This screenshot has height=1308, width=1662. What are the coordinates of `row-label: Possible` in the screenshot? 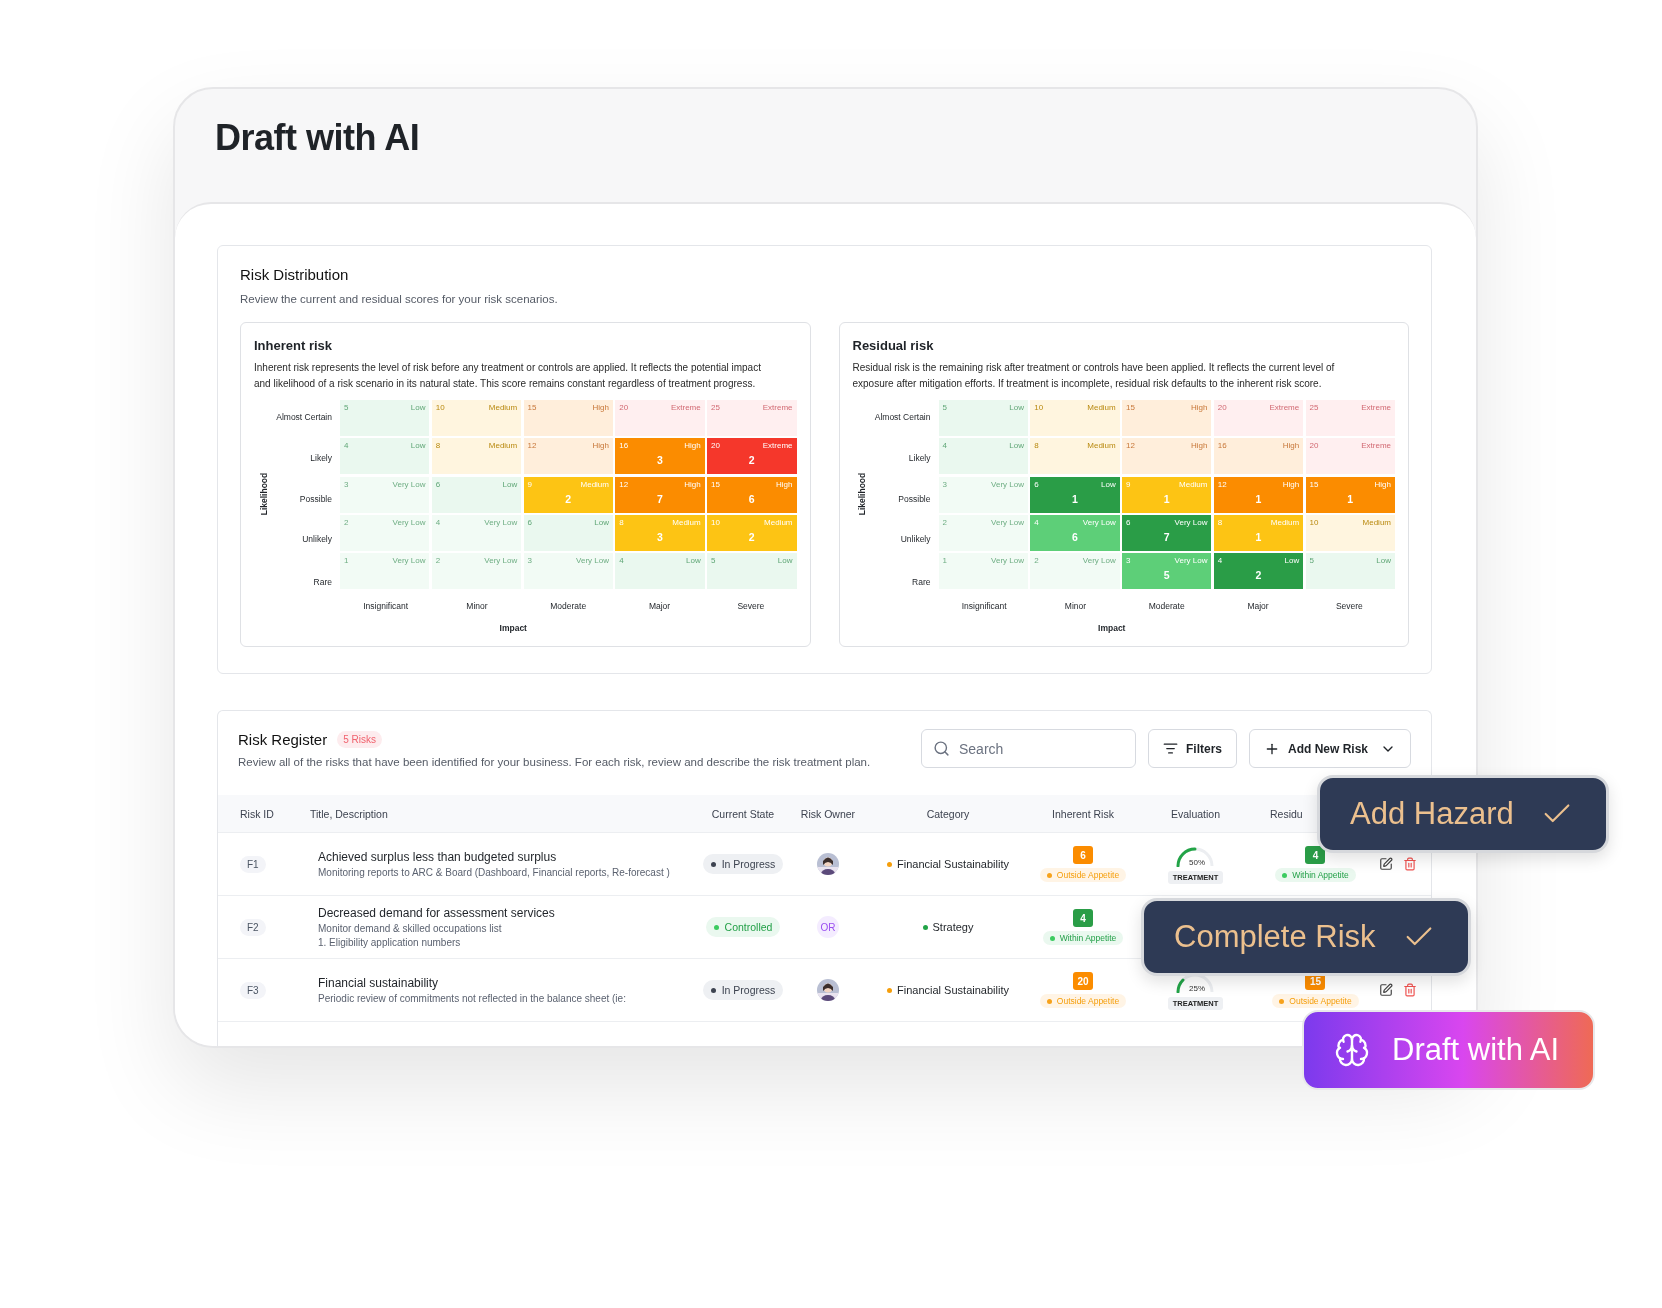 It's located at (316, 498).